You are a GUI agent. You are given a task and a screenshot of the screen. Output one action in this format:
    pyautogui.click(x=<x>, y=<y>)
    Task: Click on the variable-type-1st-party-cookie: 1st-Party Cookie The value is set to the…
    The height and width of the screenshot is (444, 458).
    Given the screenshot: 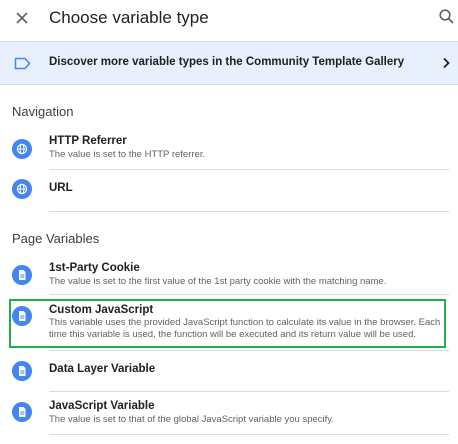 What is the action you would take?
    pyautogui.click(x=229, y=276)
    